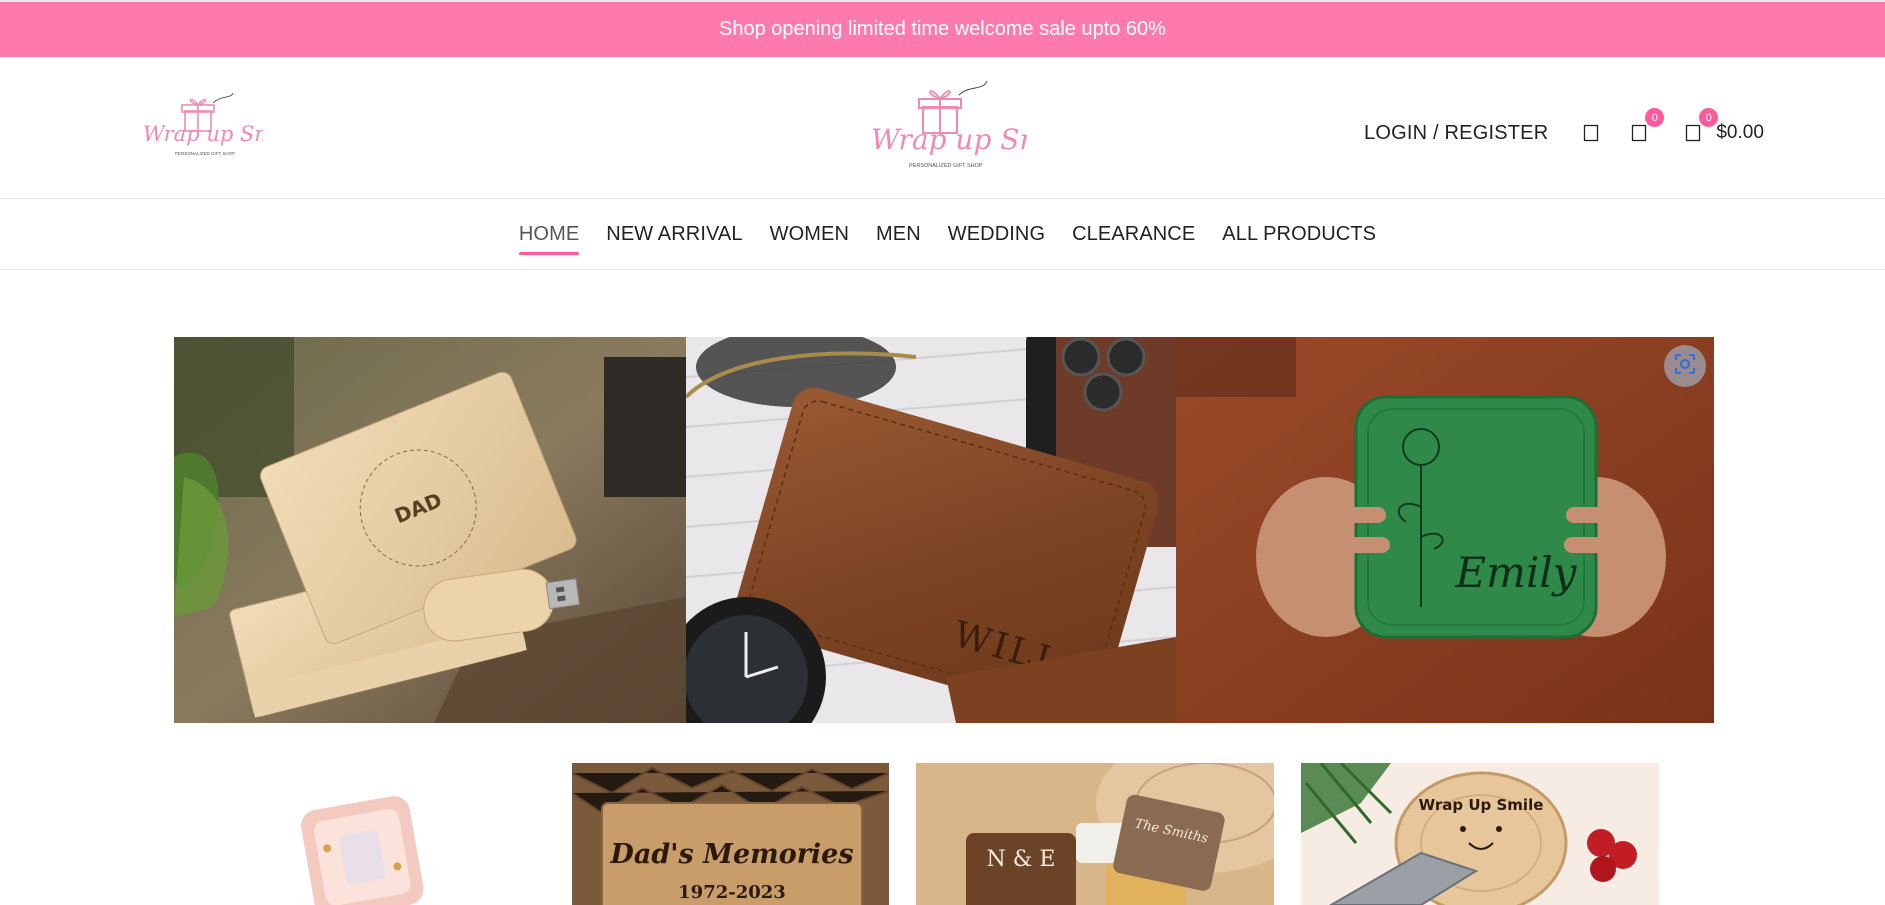  What do you see at coordinates (1134, 235) in the screenshot?
I see `nav-item-clearance: CLEARANCE` at bounding box center [1134, 235].